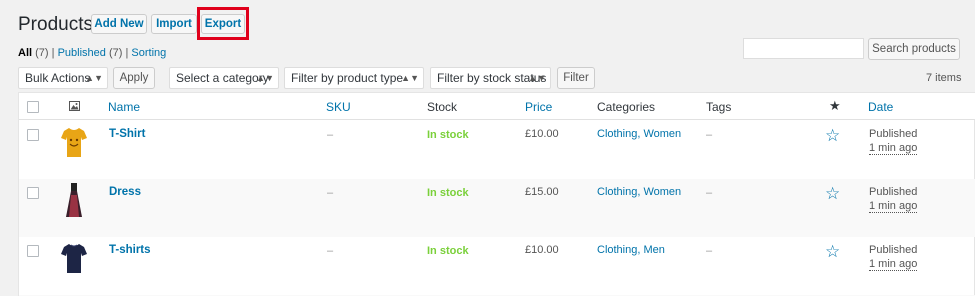 The height and width of the screenshot is (296, 975). I want to click on search-input, so click(803, 48).